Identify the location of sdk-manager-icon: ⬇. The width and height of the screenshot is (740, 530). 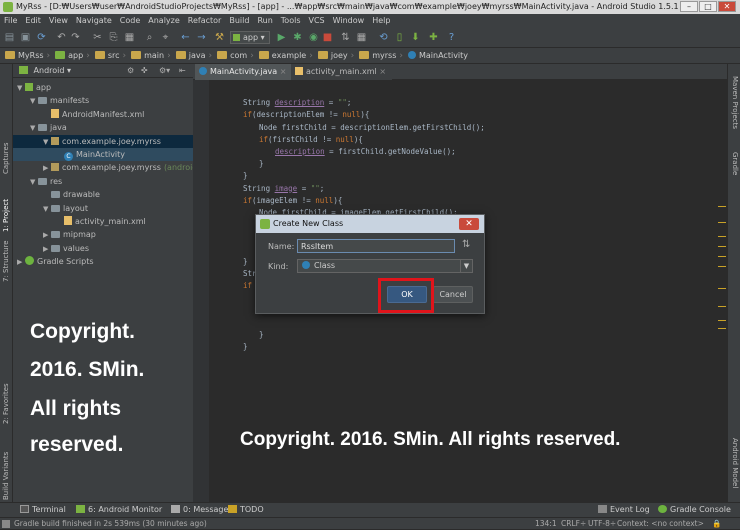
(415, 37).